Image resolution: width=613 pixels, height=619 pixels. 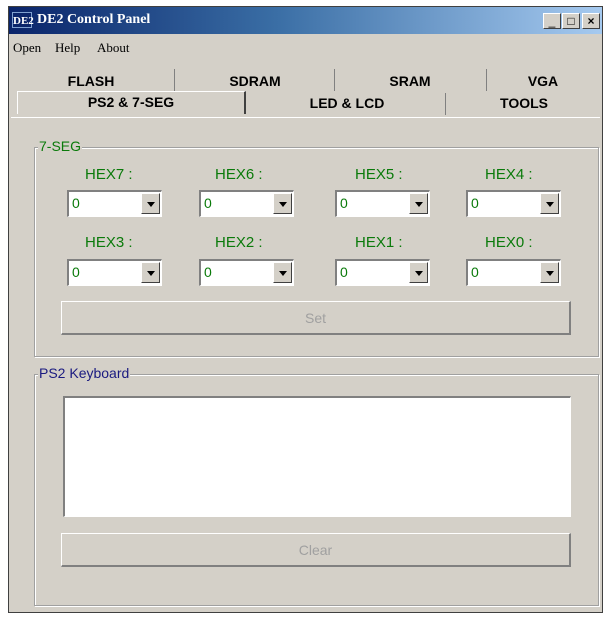 What do you see at coordinates (67, 48) in the screenshot?
I see `menu-help: Help` at bounding box center [67, 48].